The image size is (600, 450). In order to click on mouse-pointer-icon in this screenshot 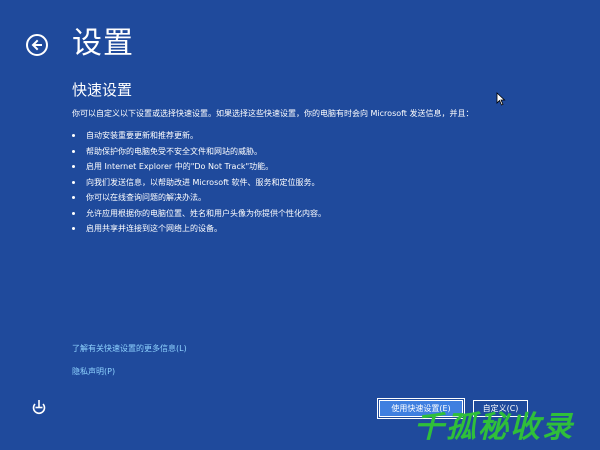, I will do `click(501, 99)`.